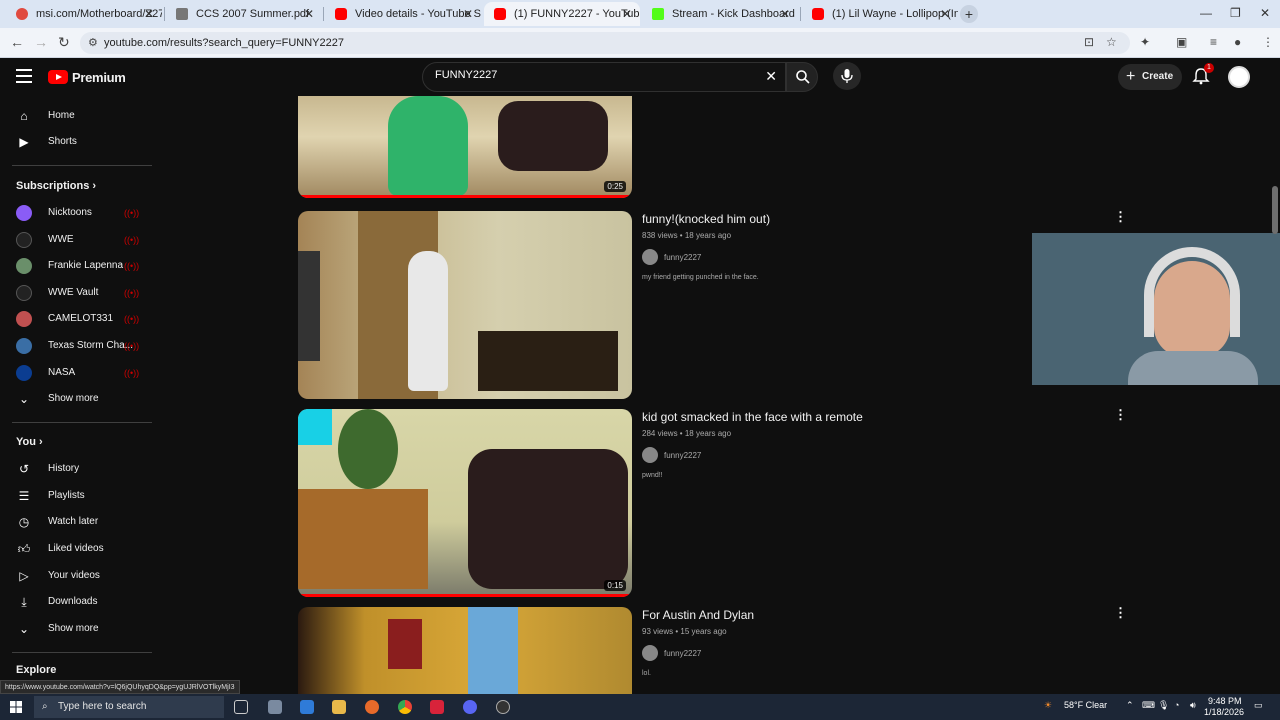  What do you see at coordinates (129, 707) in the screenshot?
I see `taskbar-search-input: ⌕ Type here to search` at bounding box center [129, 707].